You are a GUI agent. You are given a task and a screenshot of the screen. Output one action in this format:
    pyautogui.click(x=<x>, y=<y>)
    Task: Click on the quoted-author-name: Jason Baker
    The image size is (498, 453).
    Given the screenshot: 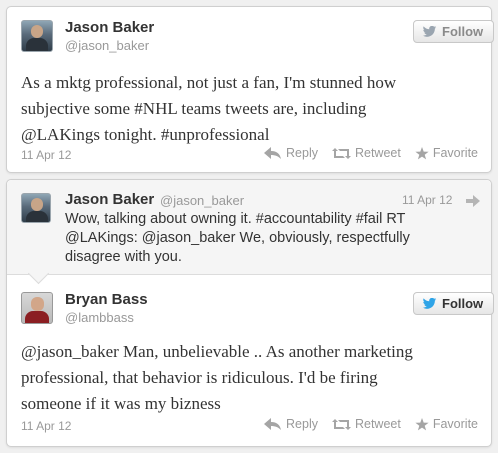 What is the action you would take?
    pyautogui.click(x=109, y=199)
    